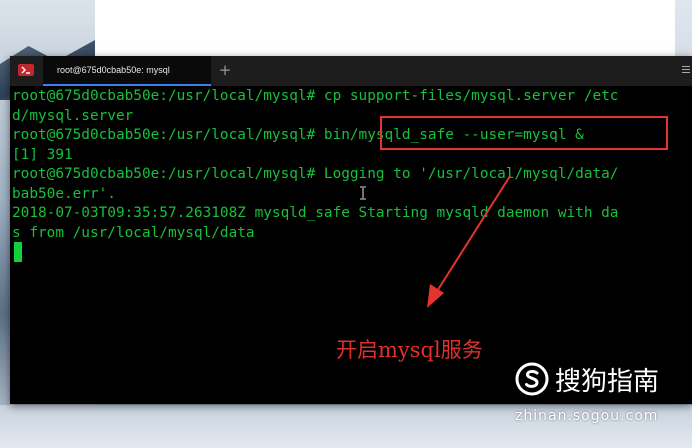 The height and width of the screenshot is (448, 692). What do you see at coordinates (409, 350) in the screenshot?
I see `annotation-label: 开启mysql服务` at bounding box center [409, 350].